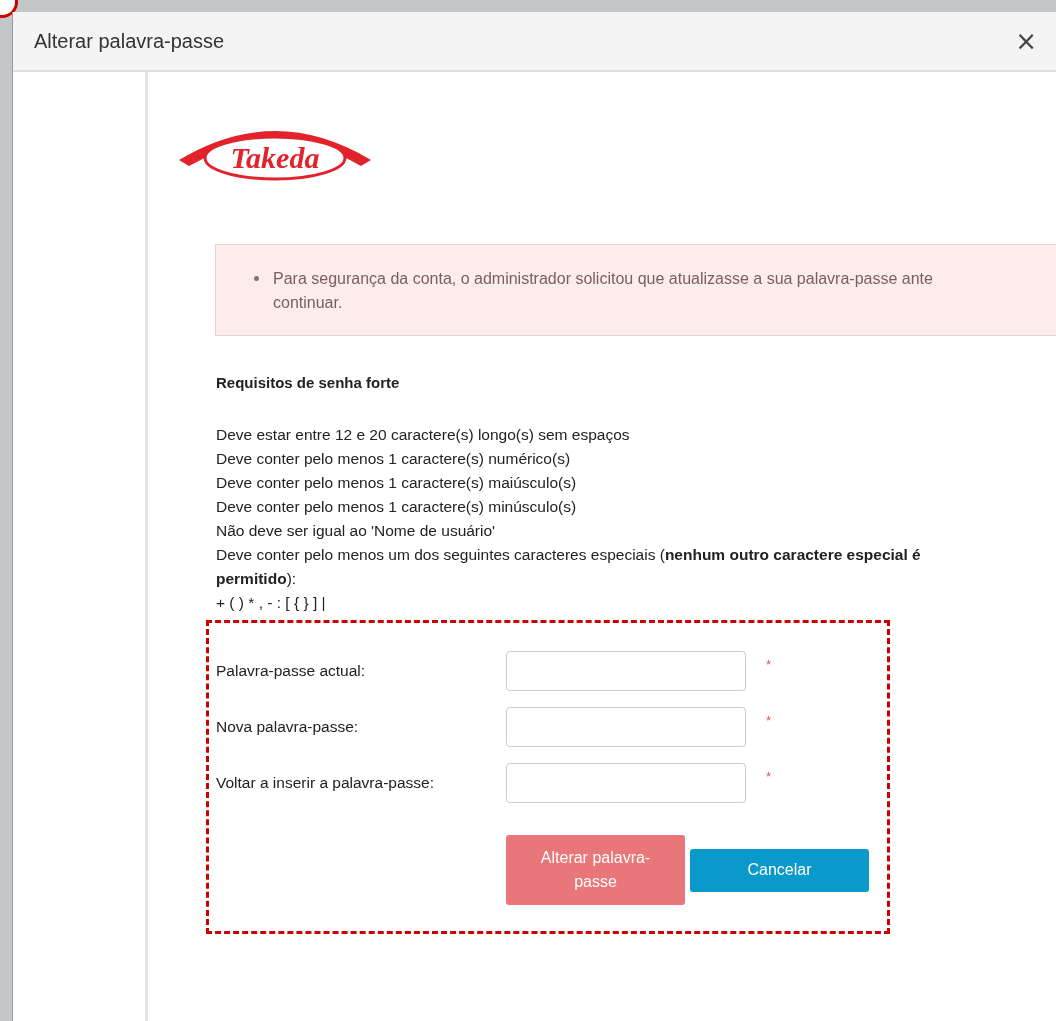  Describe the element at coordinates (288, 727) in the screenshot. I see `field-label: Nova palavra-passe:` at that location.